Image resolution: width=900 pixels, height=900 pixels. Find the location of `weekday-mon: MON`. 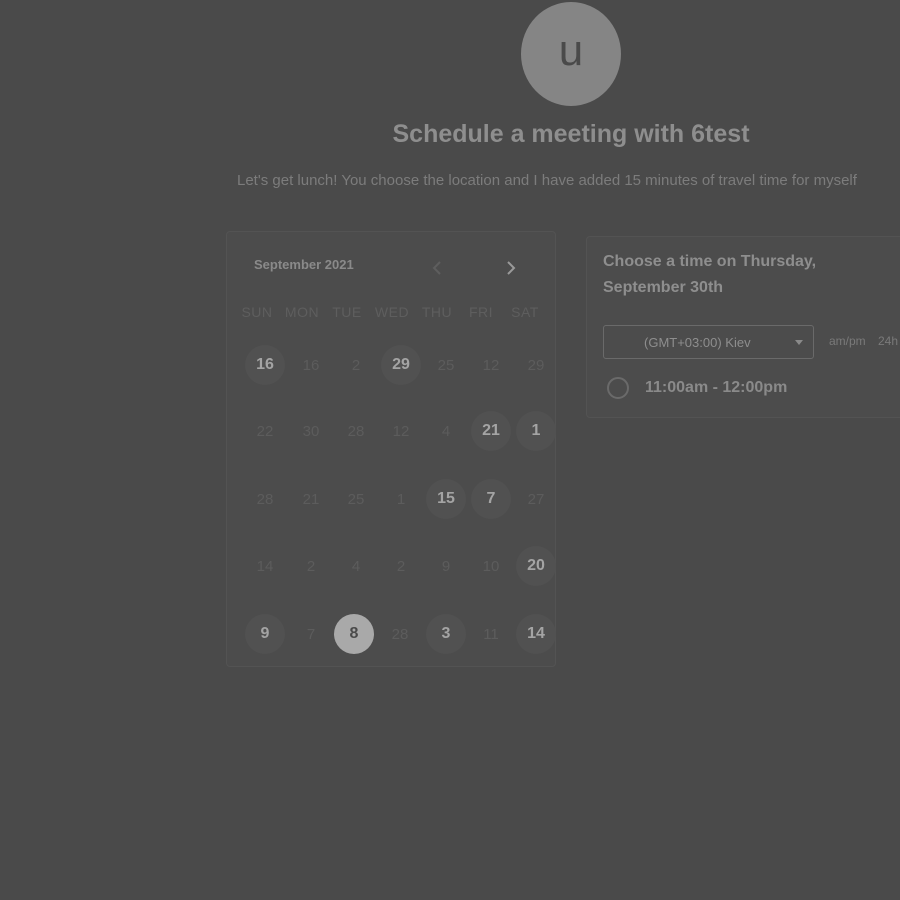

weekday-mon: MON is located at coordinates (302, 312).